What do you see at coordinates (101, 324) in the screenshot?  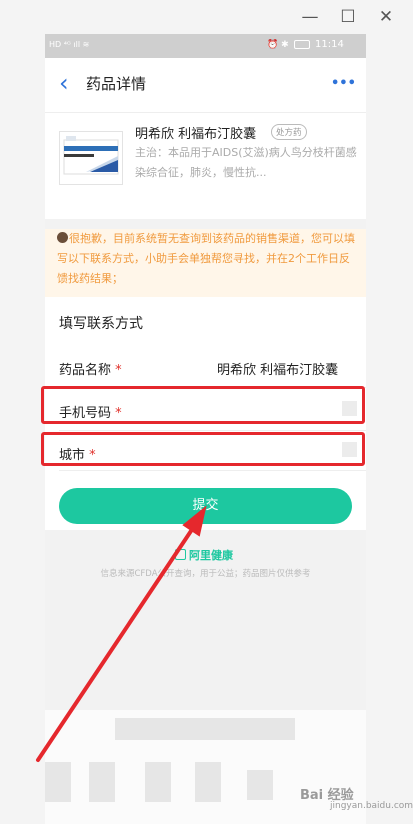 I see `form-title: 填写联系方式` at bounding box center [101, 324].